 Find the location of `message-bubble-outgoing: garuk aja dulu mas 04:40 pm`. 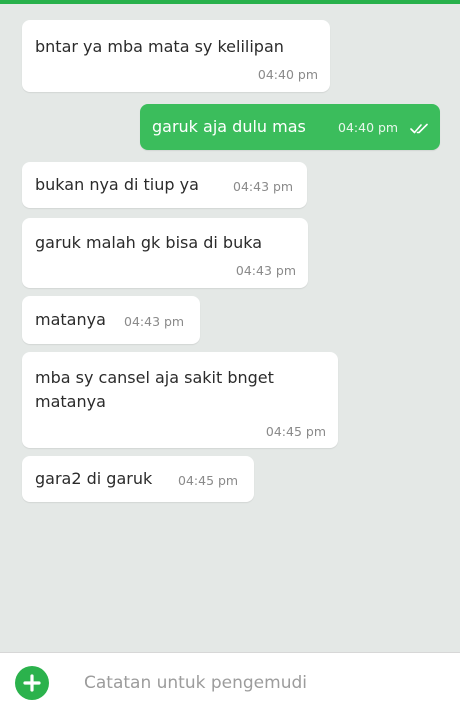

message-bubble-outgoing: garuk aja dulu mas 04:40 pm is located at coordinates (290, 127).